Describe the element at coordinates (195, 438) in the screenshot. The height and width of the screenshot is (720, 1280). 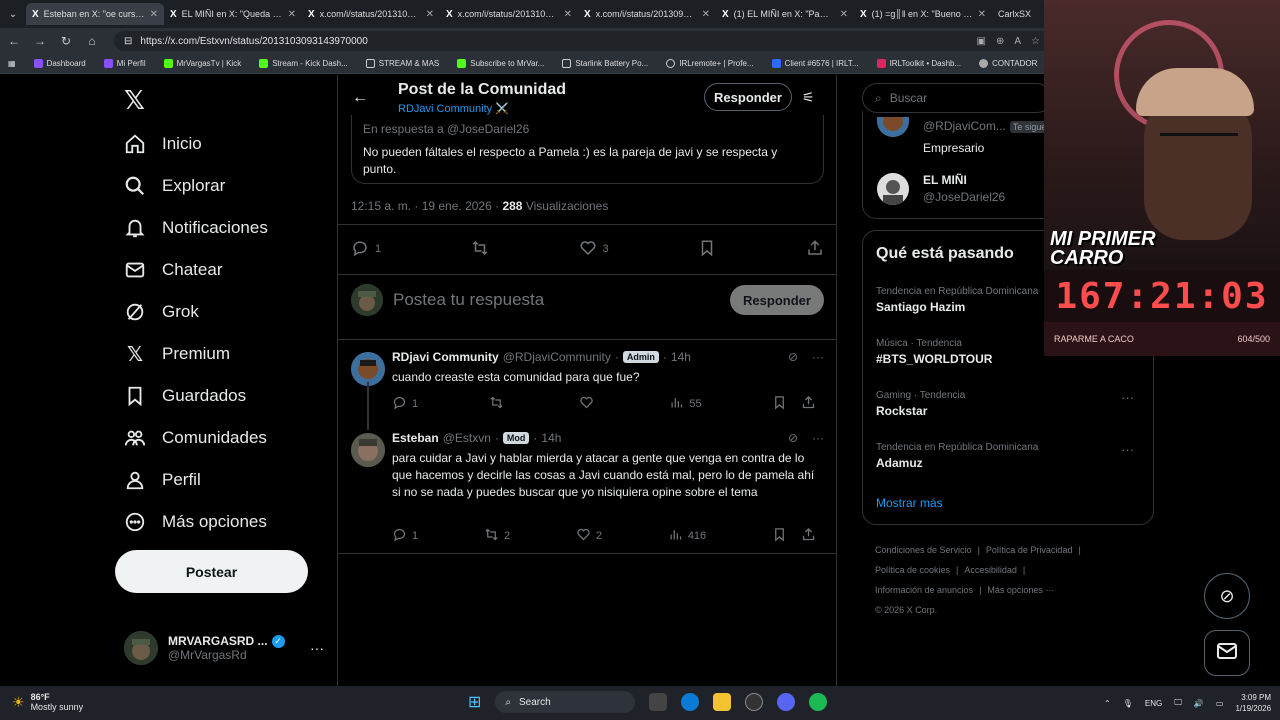
I see `nav-item-comunidades: Comunidades` at that location.